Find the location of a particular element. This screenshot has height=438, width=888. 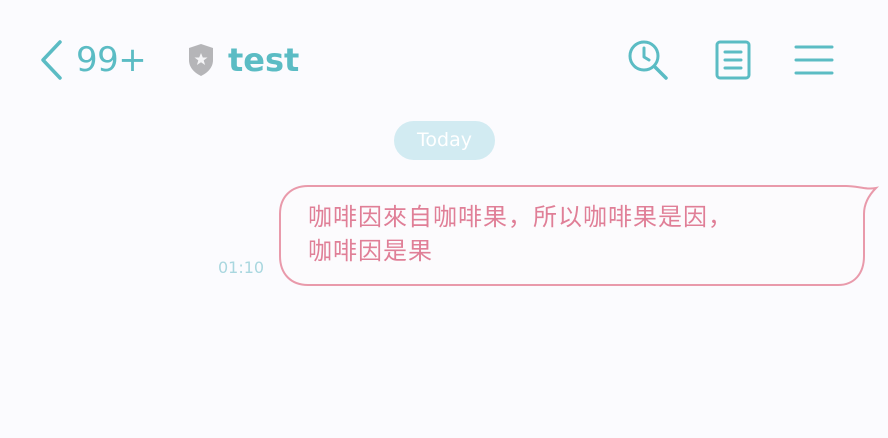

message-text-line: 咖啡因是果 is located at coordinates (370, 251).